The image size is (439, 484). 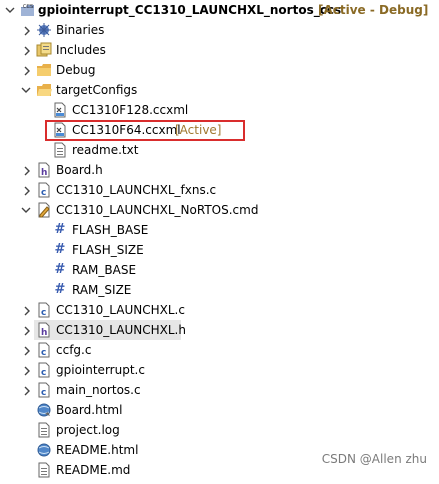 What do you see at coordinates (88, 430) in the screenshot?
I see `tree-item-label: project.log` at bounding box center [88, 430].